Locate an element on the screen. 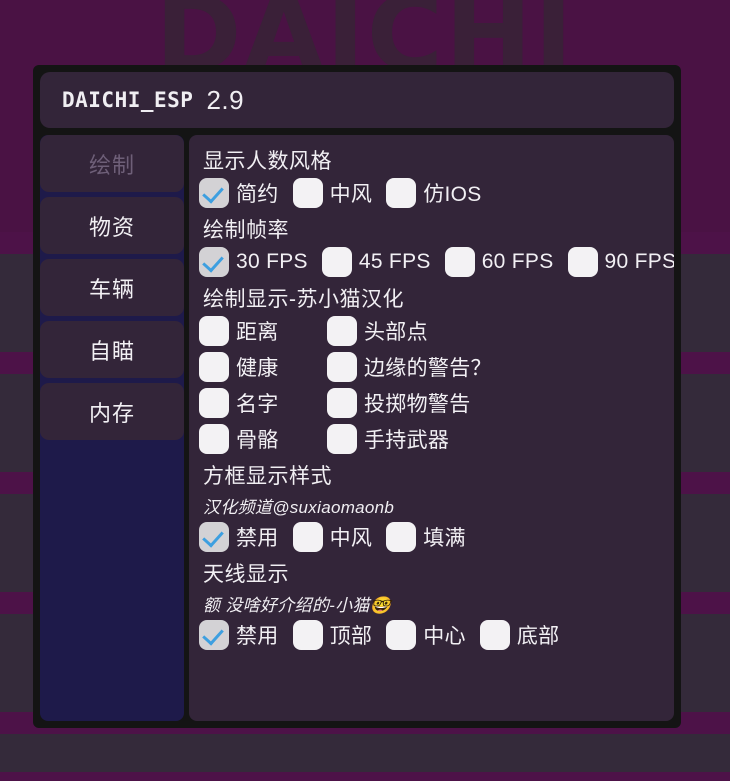  option-box-style-2: 填满 is located at coordinates (426, 537).